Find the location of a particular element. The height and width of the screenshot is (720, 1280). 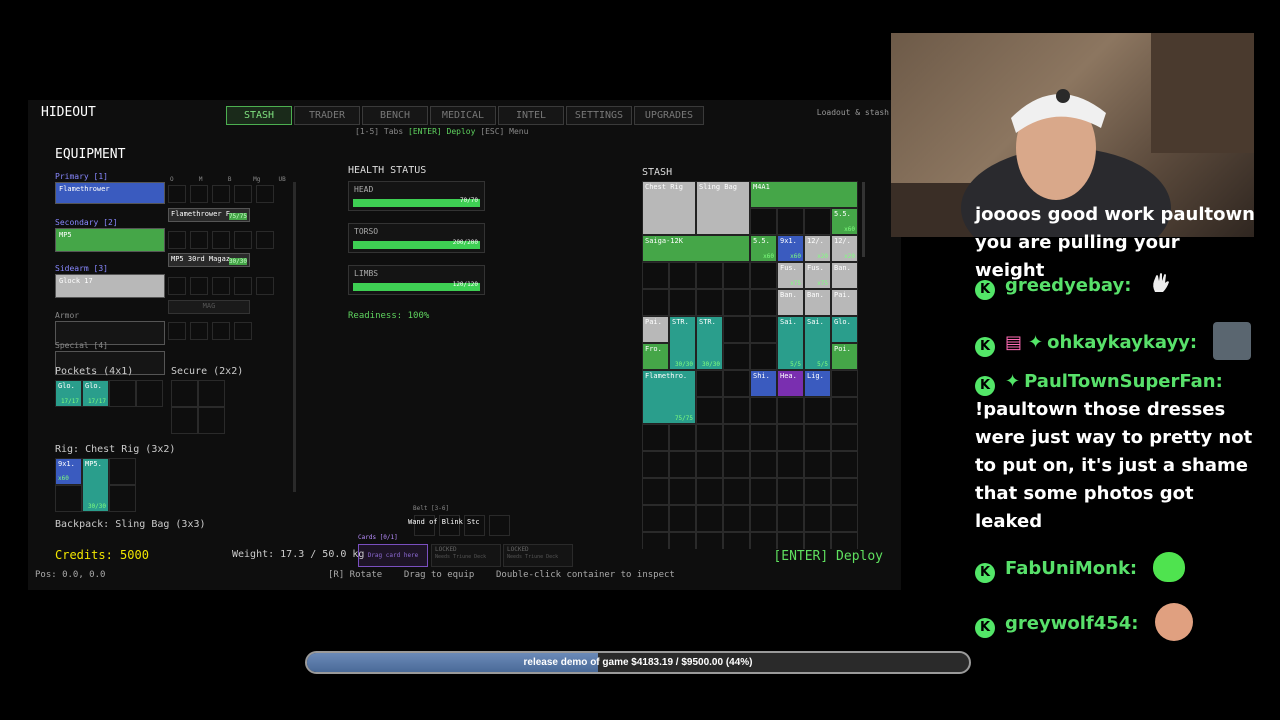

stash-item: Fus. x75 is located at coordinates (817, 275).